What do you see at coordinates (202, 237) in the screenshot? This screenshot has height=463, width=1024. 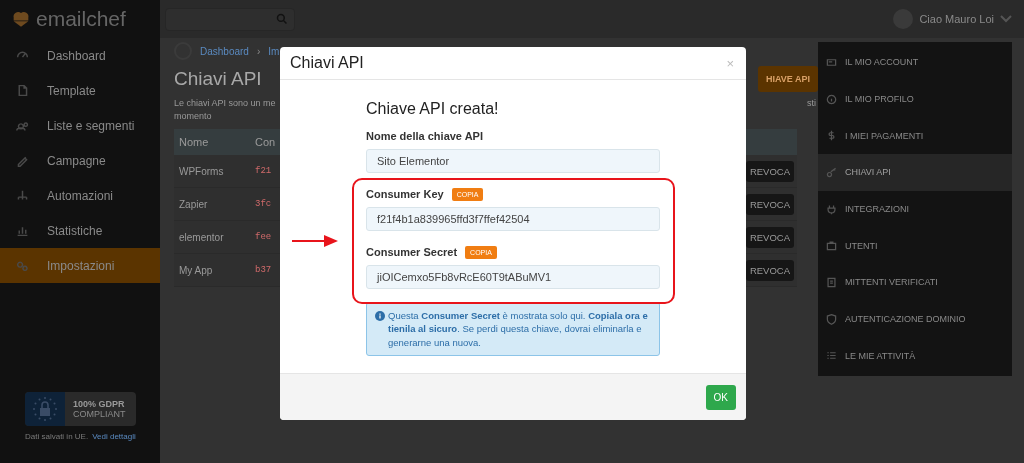 I see `table-cell-text: elementor` at bounding box center [202, 237].